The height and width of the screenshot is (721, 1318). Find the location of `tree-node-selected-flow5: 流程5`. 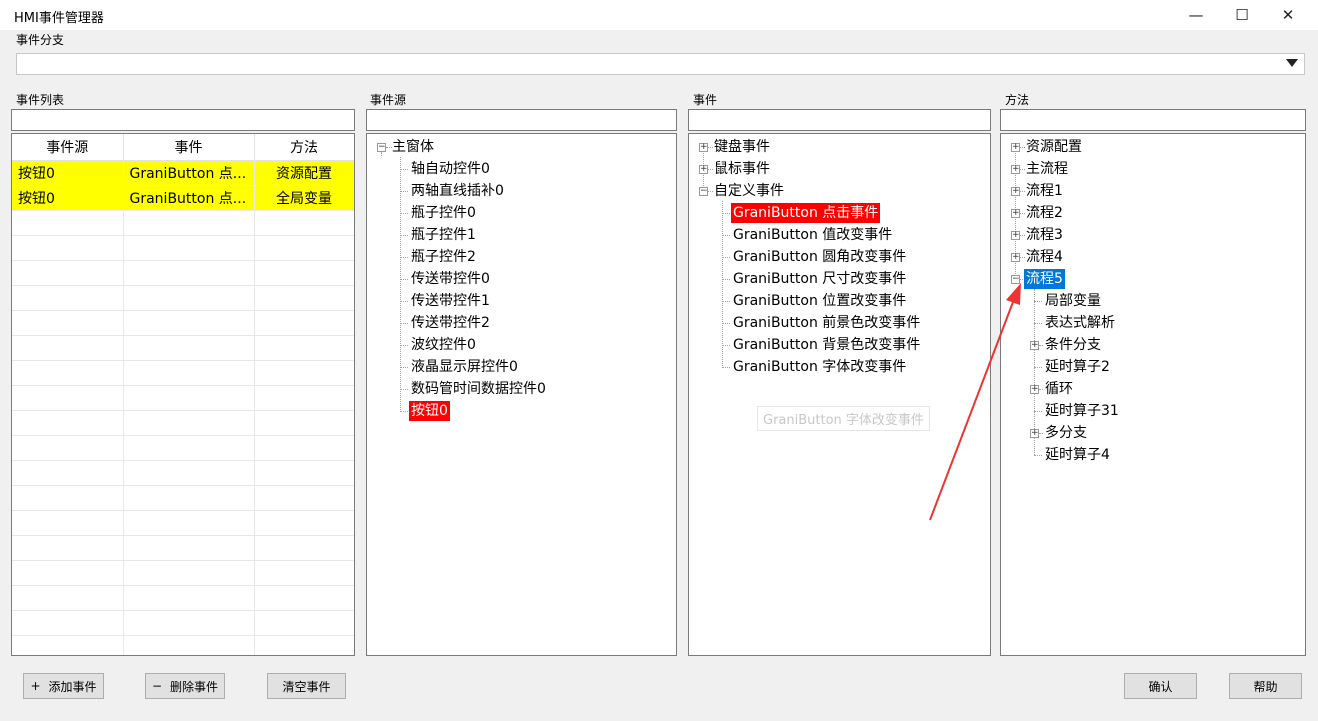

tree-node-selected-flow5: 流程5 is located at coordinates (1044, 279).